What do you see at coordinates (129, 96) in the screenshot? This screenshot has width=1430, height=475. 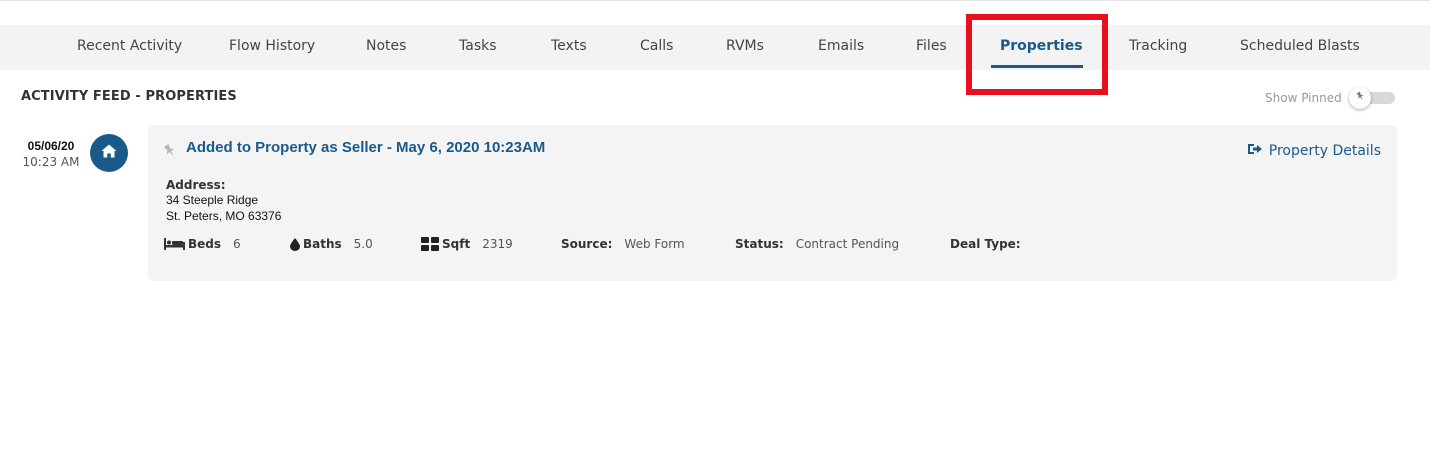 I see `section-title: ACTIVITY FEED - PROPERTIES` at bounding box center [129, 96].